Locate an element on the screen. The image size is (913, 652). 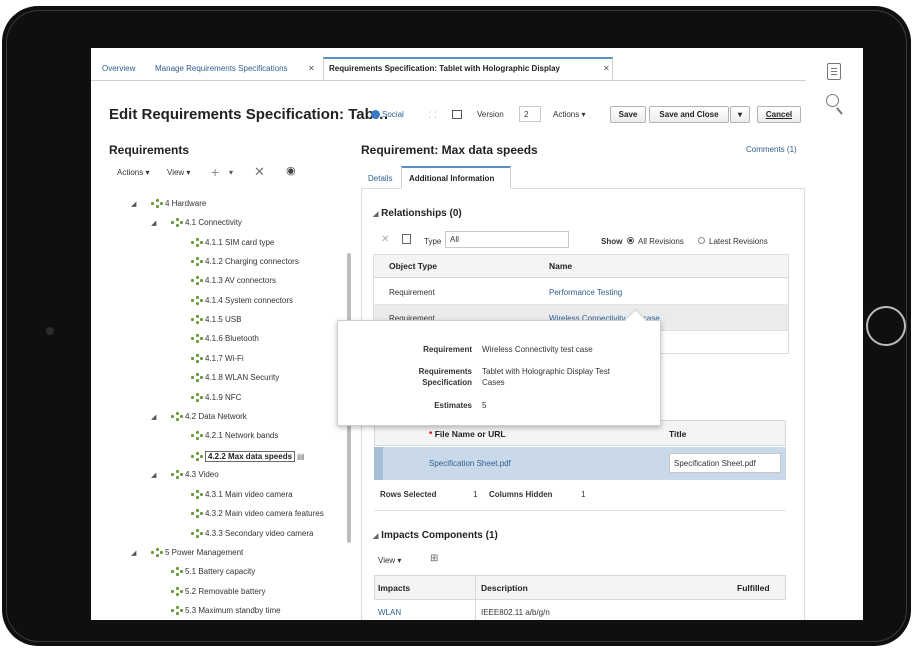
object-type-header: Object Type is located at coordinates (413, 266).